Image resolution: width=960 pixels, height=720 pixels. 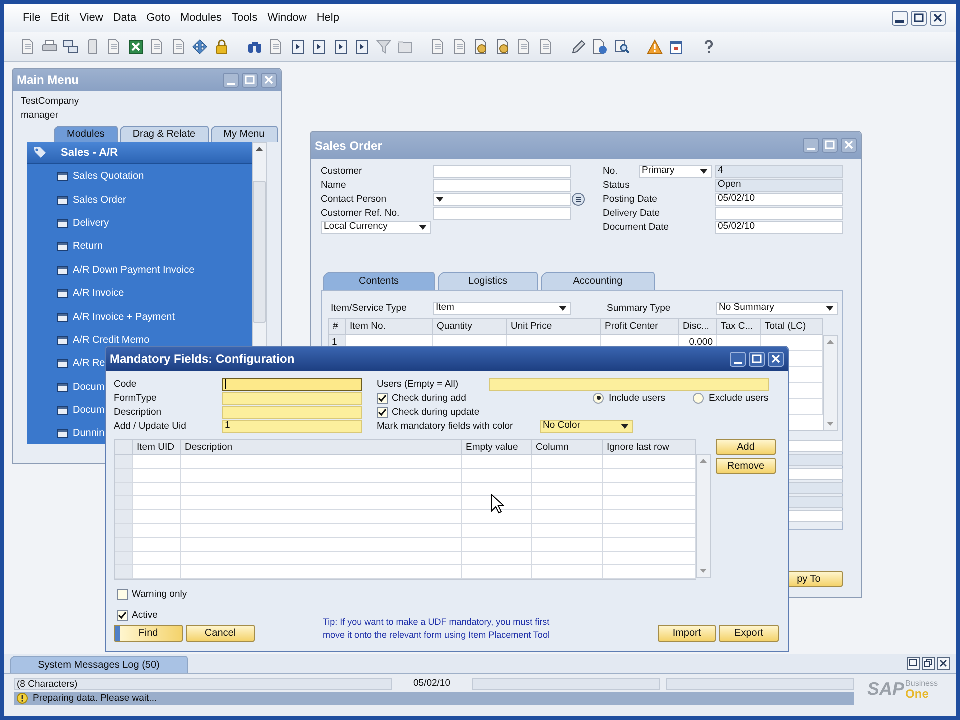 What do you see at coordinates (151, 426) in the screenshot?
I see `field-label: Add / Update Uid` at bounding box center [151, 426].